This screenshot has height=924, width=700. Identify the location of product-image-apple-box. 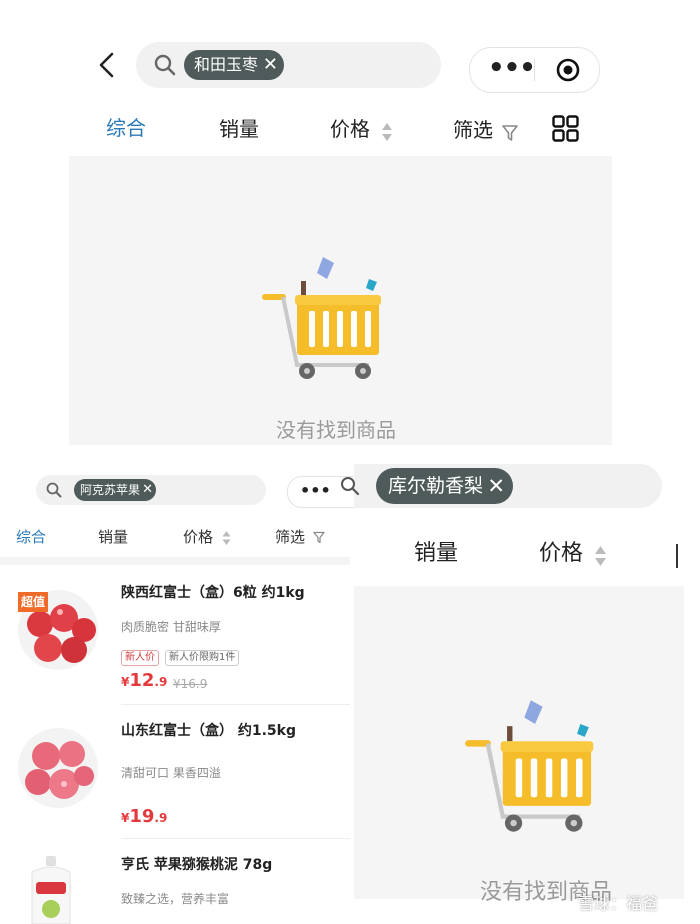
(58, 768).